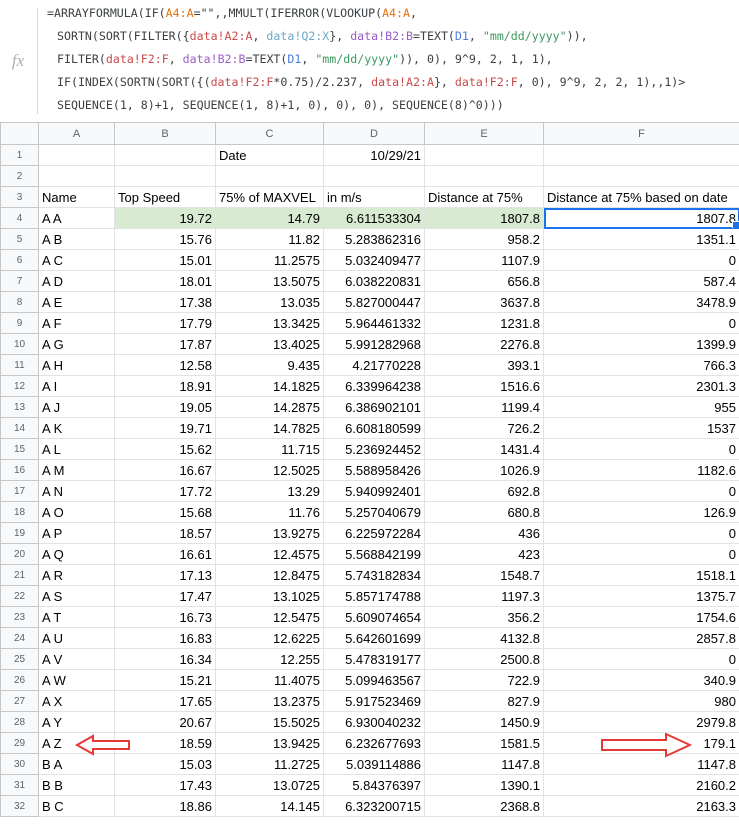 The height and width of the screenshot is (824, 739). Describe the element at coordinates (269, 344) in the screenshot. I see `cell-c10: 13.4025` at that location.